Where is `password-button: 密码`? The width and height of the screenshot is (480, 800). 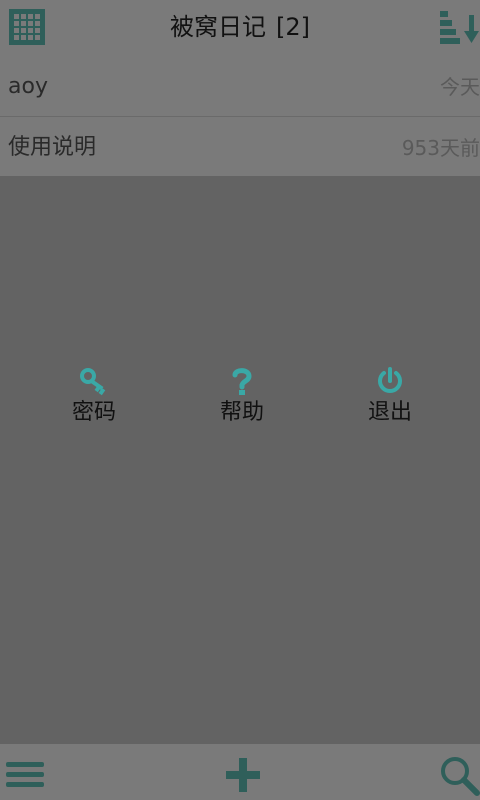 password-button: 密码 is located at coordinates (94, 396).